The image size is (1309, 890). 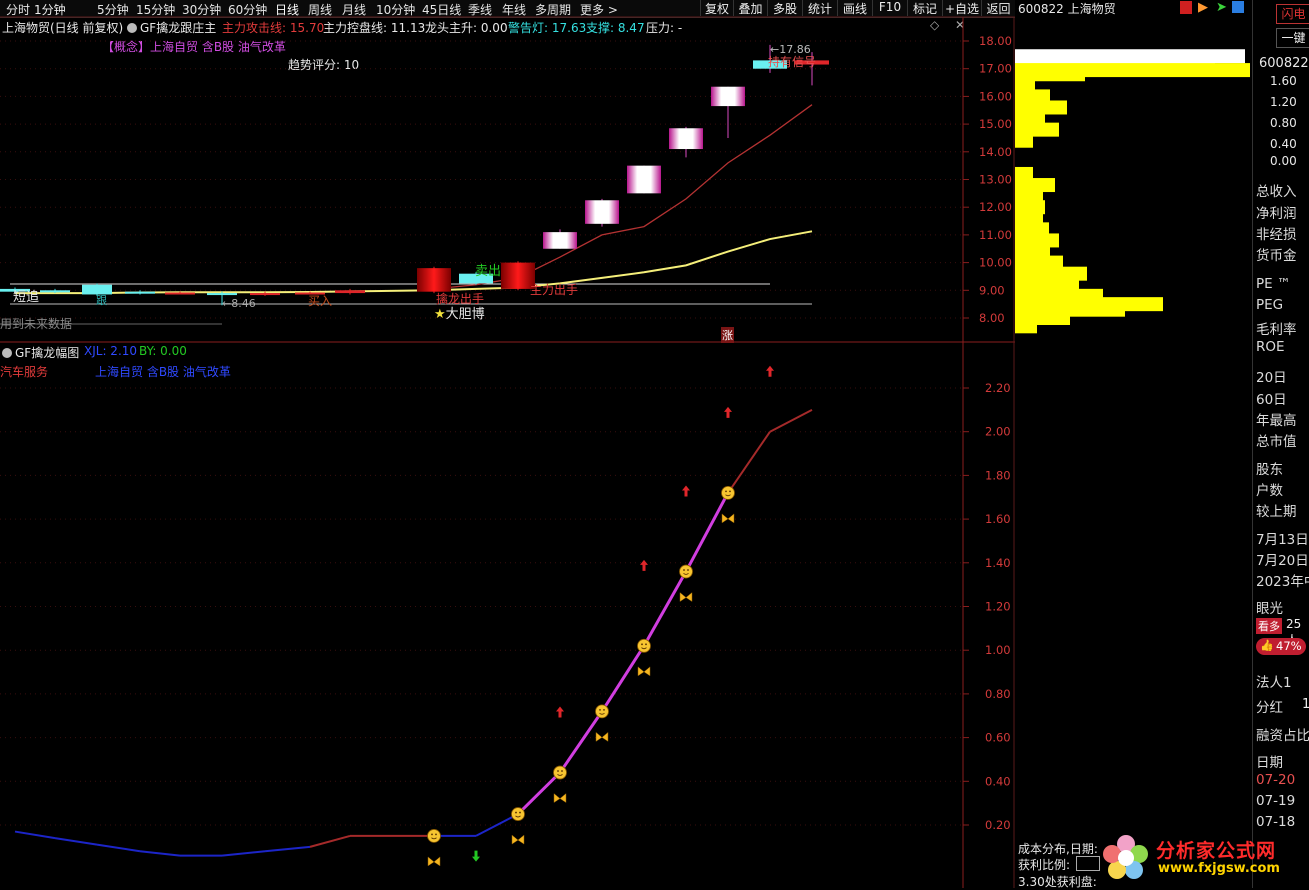 What do you see at coordinates (1305, 704) in the screenshot?
I see `dividend-value: 1` at bounding box center [1305, 704].